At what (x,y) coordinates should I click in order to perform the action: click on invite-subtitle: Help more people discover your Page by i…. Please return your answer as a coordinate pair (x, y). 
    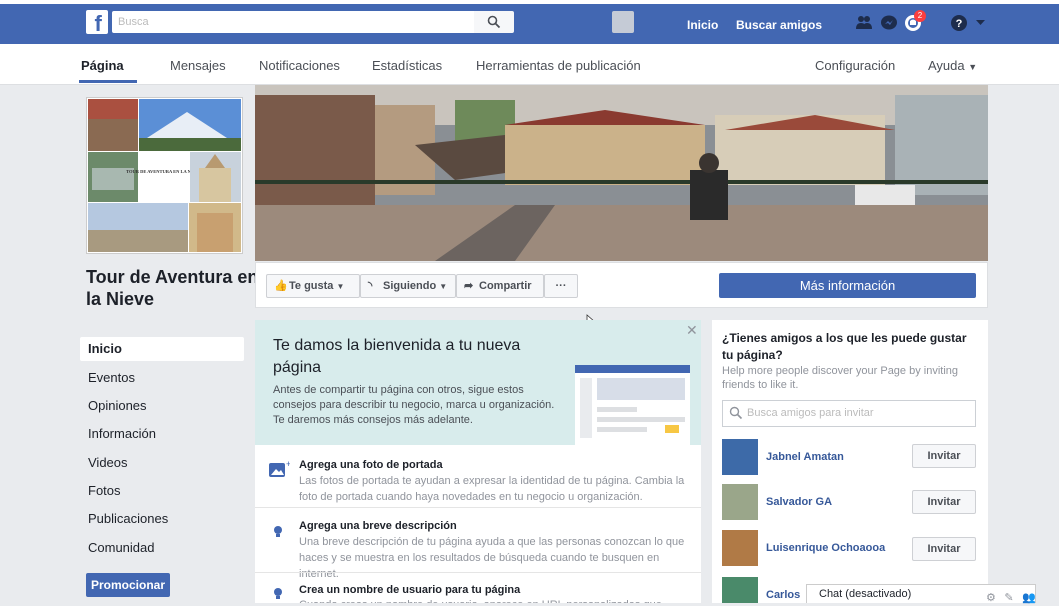
    Looking at the image, I should click on (840, 378).